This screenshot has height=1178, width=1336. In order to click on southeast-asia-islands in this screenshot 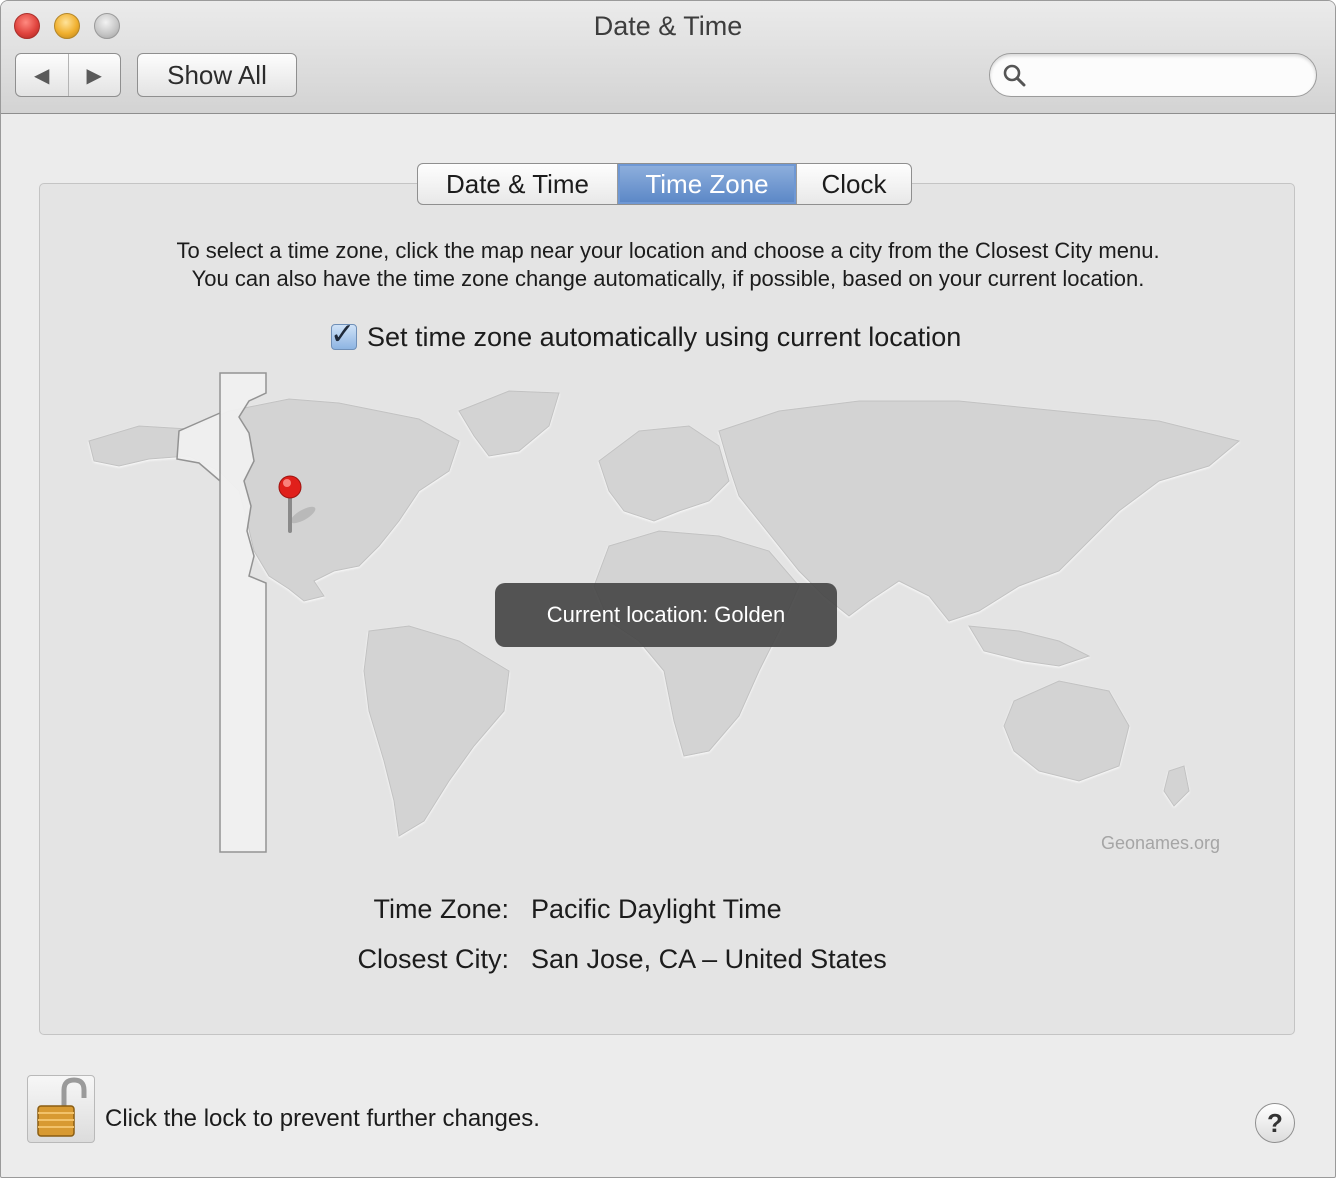, I will do `click(1029, 646)`.